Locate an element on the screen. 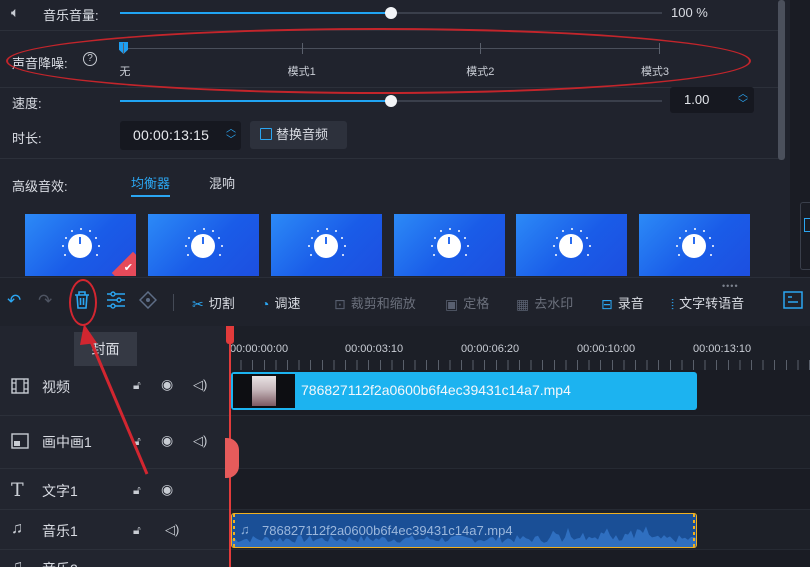  chevron-up-icon: ︿ is located at coordinates (231, 130).